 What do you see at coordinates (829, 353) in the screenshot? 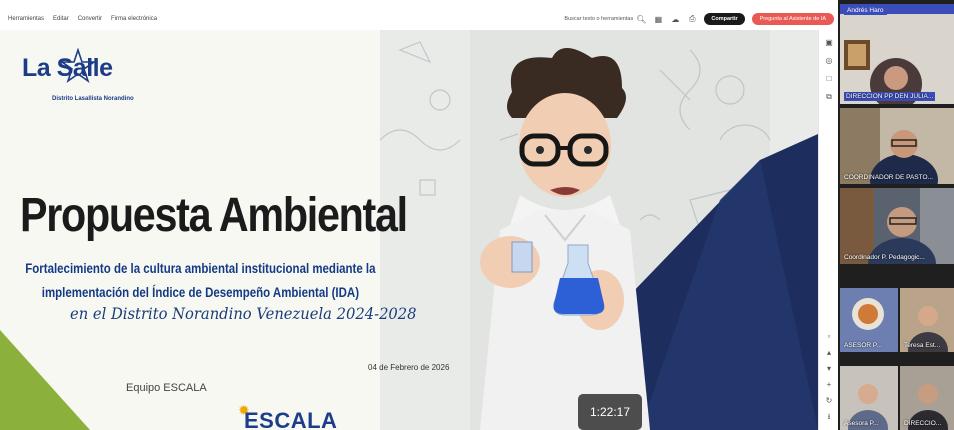
I see `page-up-icon: ▴` at bounding box center [829, 353].